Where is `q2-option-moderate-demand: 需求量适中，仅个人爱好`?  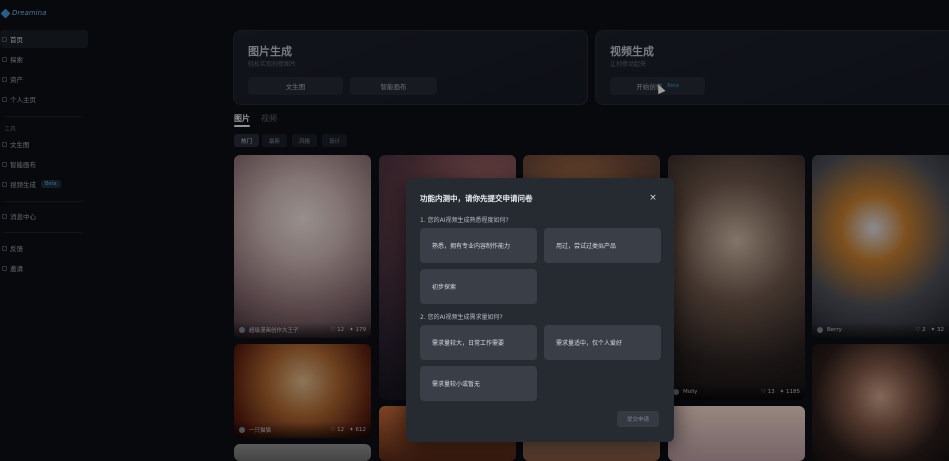
q2-option-moderate-demand: 需求量适中，仅个人爱好 is located at coordinates (602, 342).